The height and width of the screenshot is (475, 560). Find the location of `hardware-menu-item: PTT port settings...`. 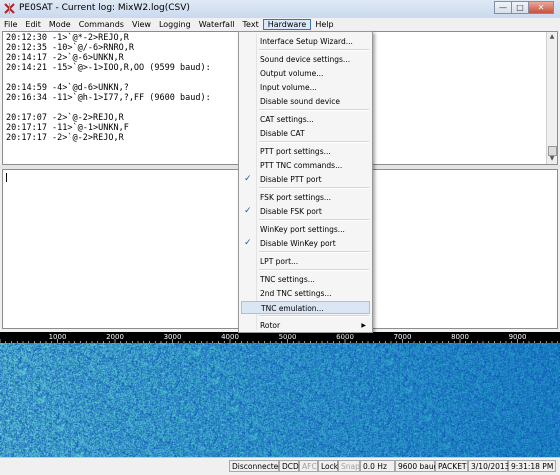

hardware-menu-item: PTT port settings... is located at coordinates (305, 151).